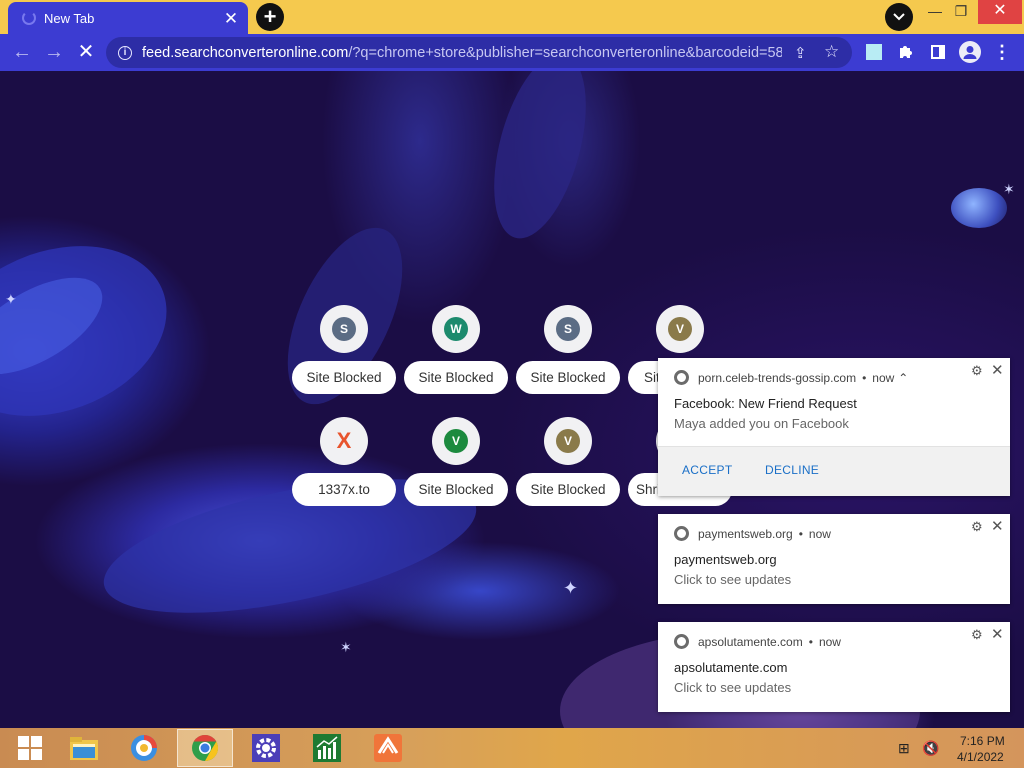 The image size is (1024, 768). What do you see at coordinates (834, 471) in the screenshot?
I see `notification-actions: ACCEPT DECLINE` at bounding box center [834, 471].